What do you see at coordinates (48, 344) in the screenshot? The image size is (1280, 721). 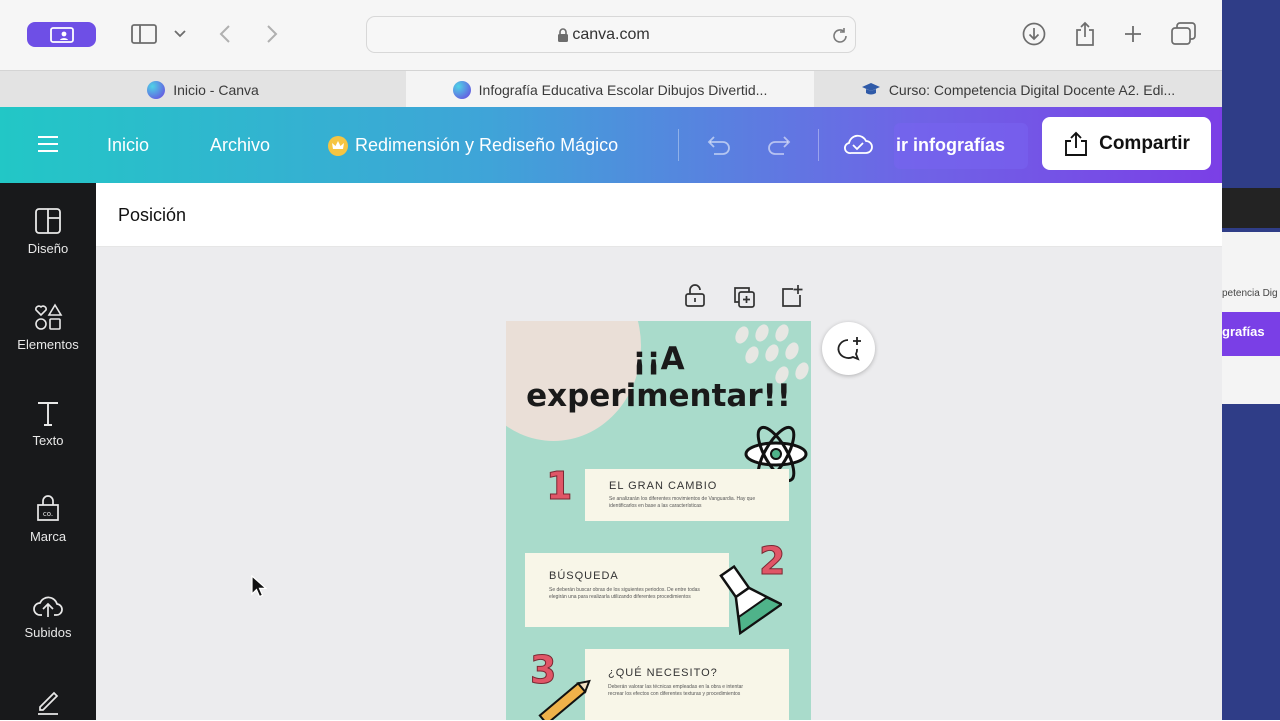 I see `rail-label: Elementos` at bounding box center [48, 344].